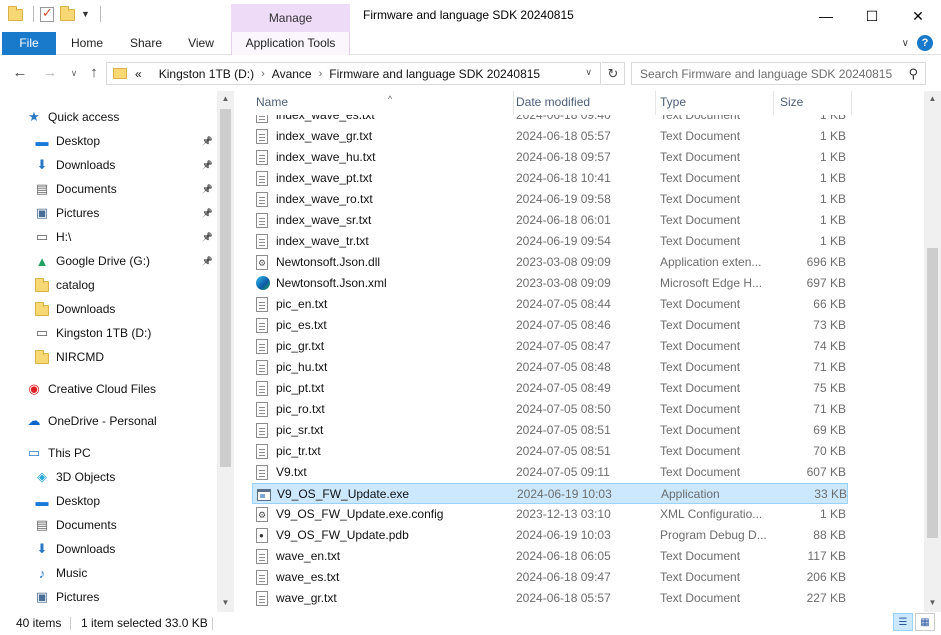 The image size is (941, 635). Describe the element at coordinates (905, 43) in the screenshot. I see `collapse-ribbon-icon: ∨` at that location.